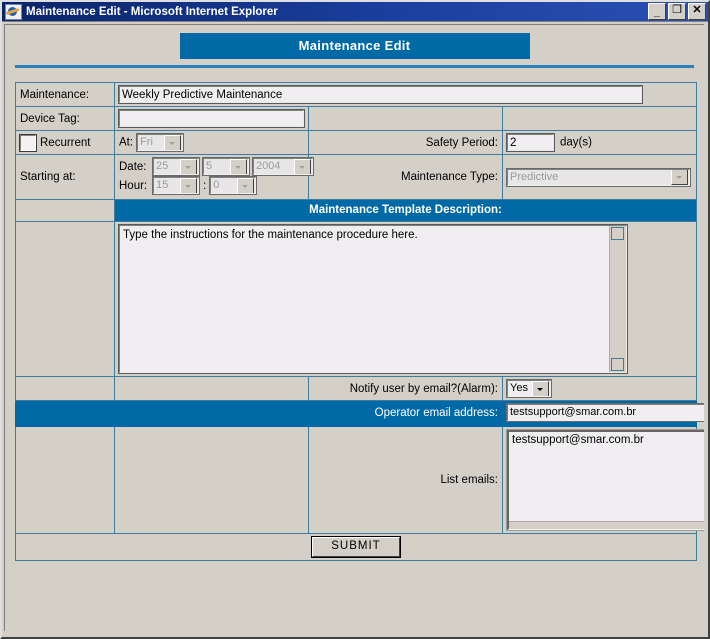  Describe the element at coordinates (28, 142) in the screenshot. I see `recurrent-checkbox` at that location.